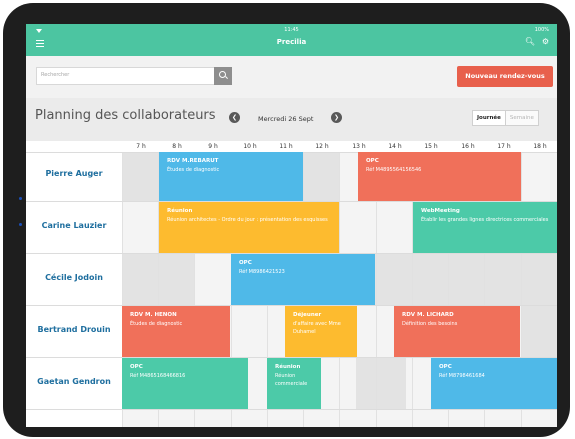  What do you see at coordinates (177, 146) in the screenshot?
I see `hour-label: 8 h` at bounding box center [177, 146].